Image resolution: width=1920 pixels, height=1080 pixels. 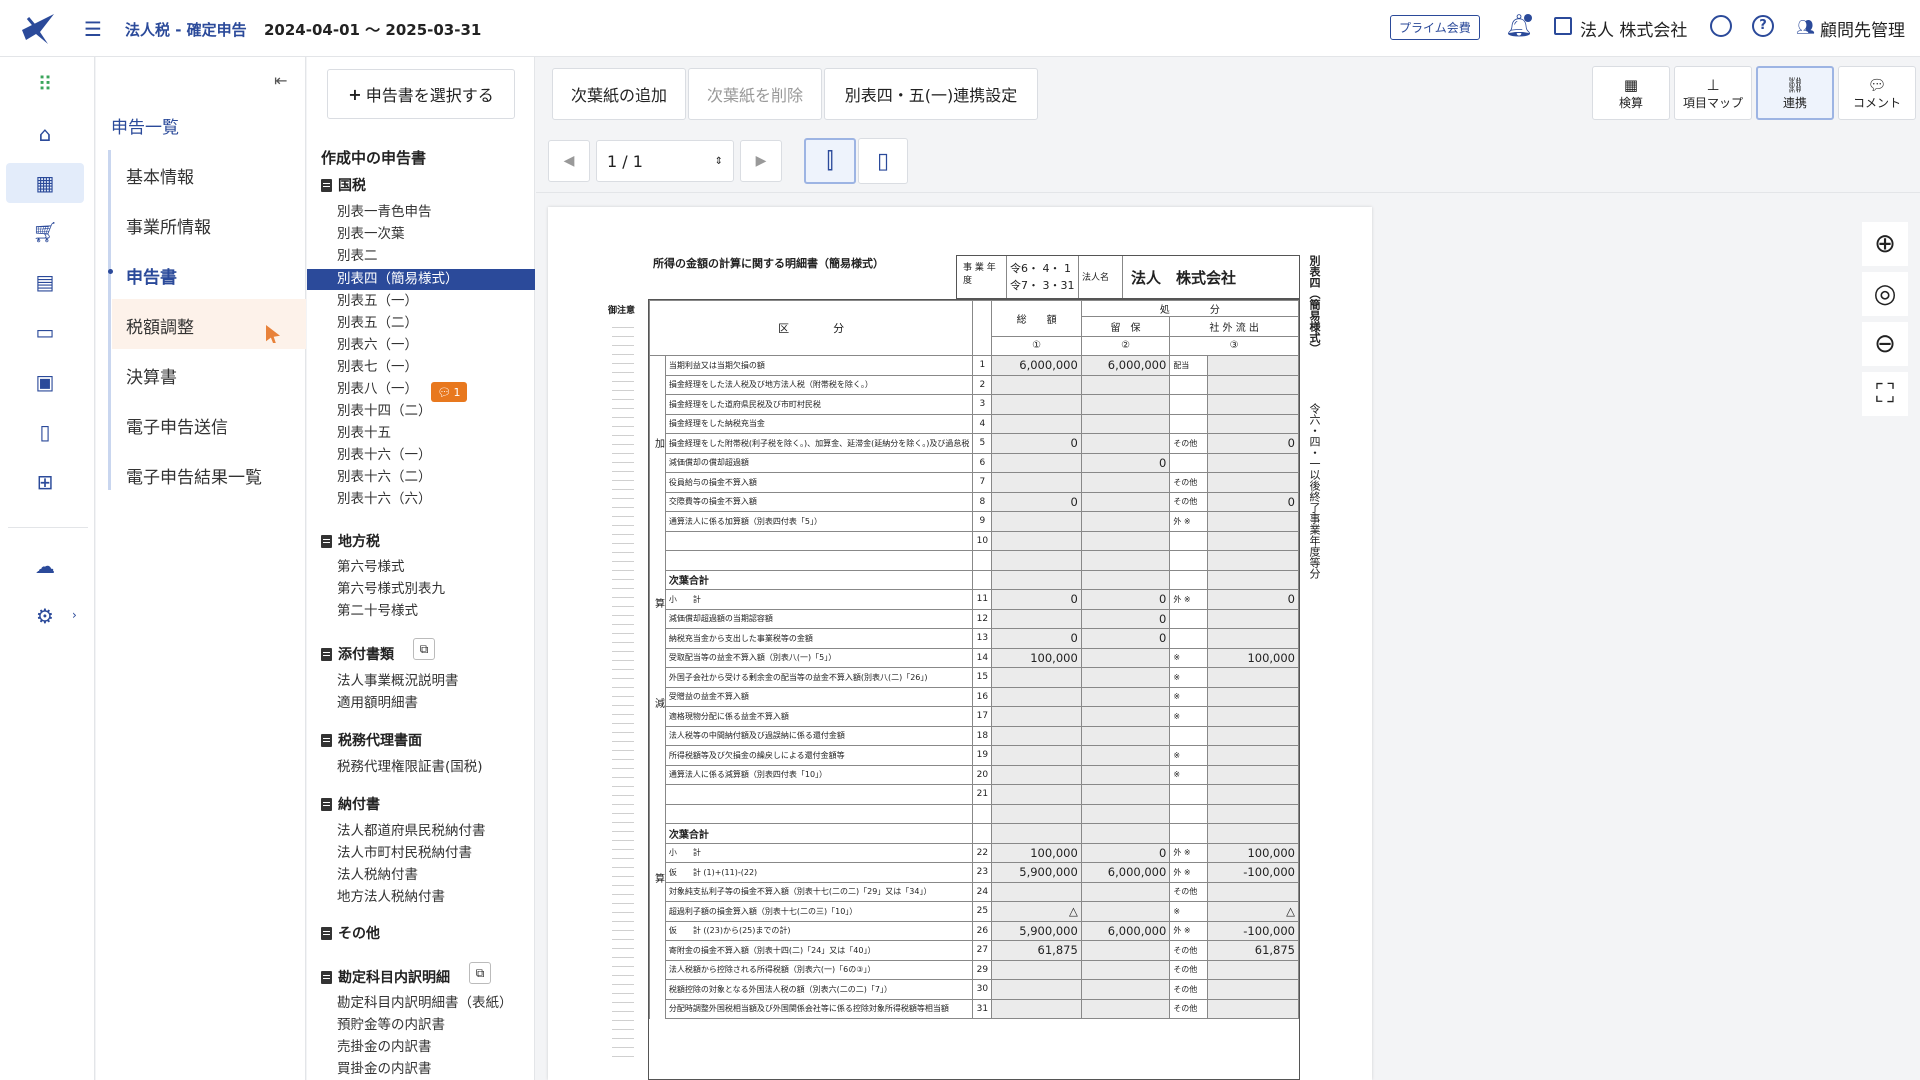 I want to click on link-button: ⛓︎ 連携, so click(x=1795, y=93).